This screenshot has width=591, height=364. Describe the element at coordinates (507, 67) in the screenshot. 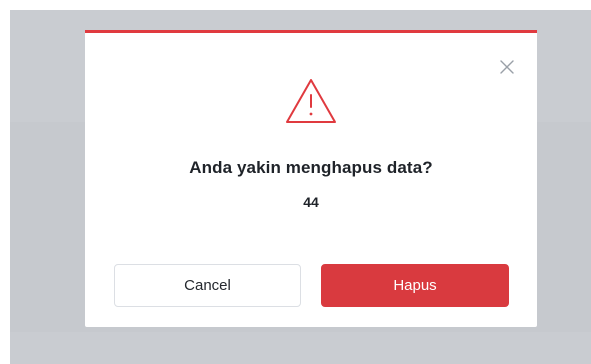

I see `close-icon` at that location.